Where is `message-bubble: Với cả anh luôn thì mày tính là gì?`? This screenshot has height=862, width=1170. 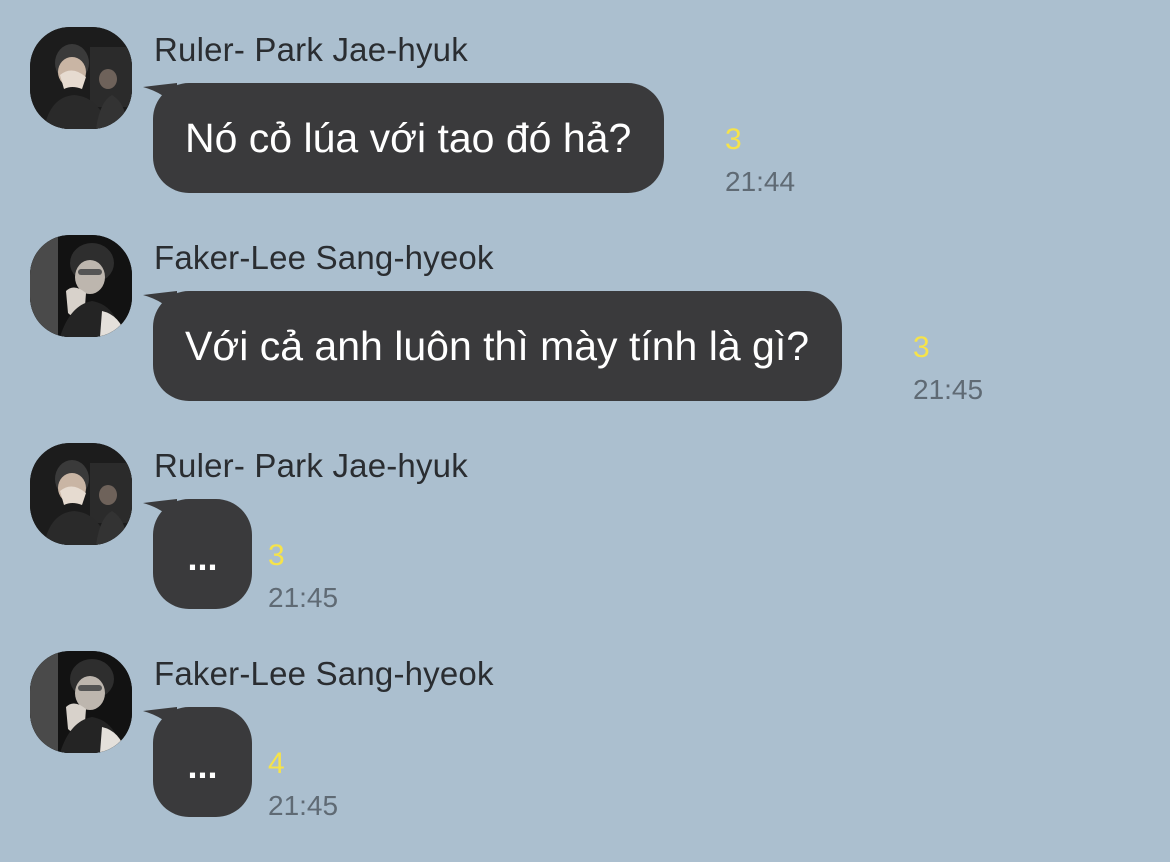
message-bubble: Với cả anh luôn thì mày tính là gì? is located at coordinates (498, 346).